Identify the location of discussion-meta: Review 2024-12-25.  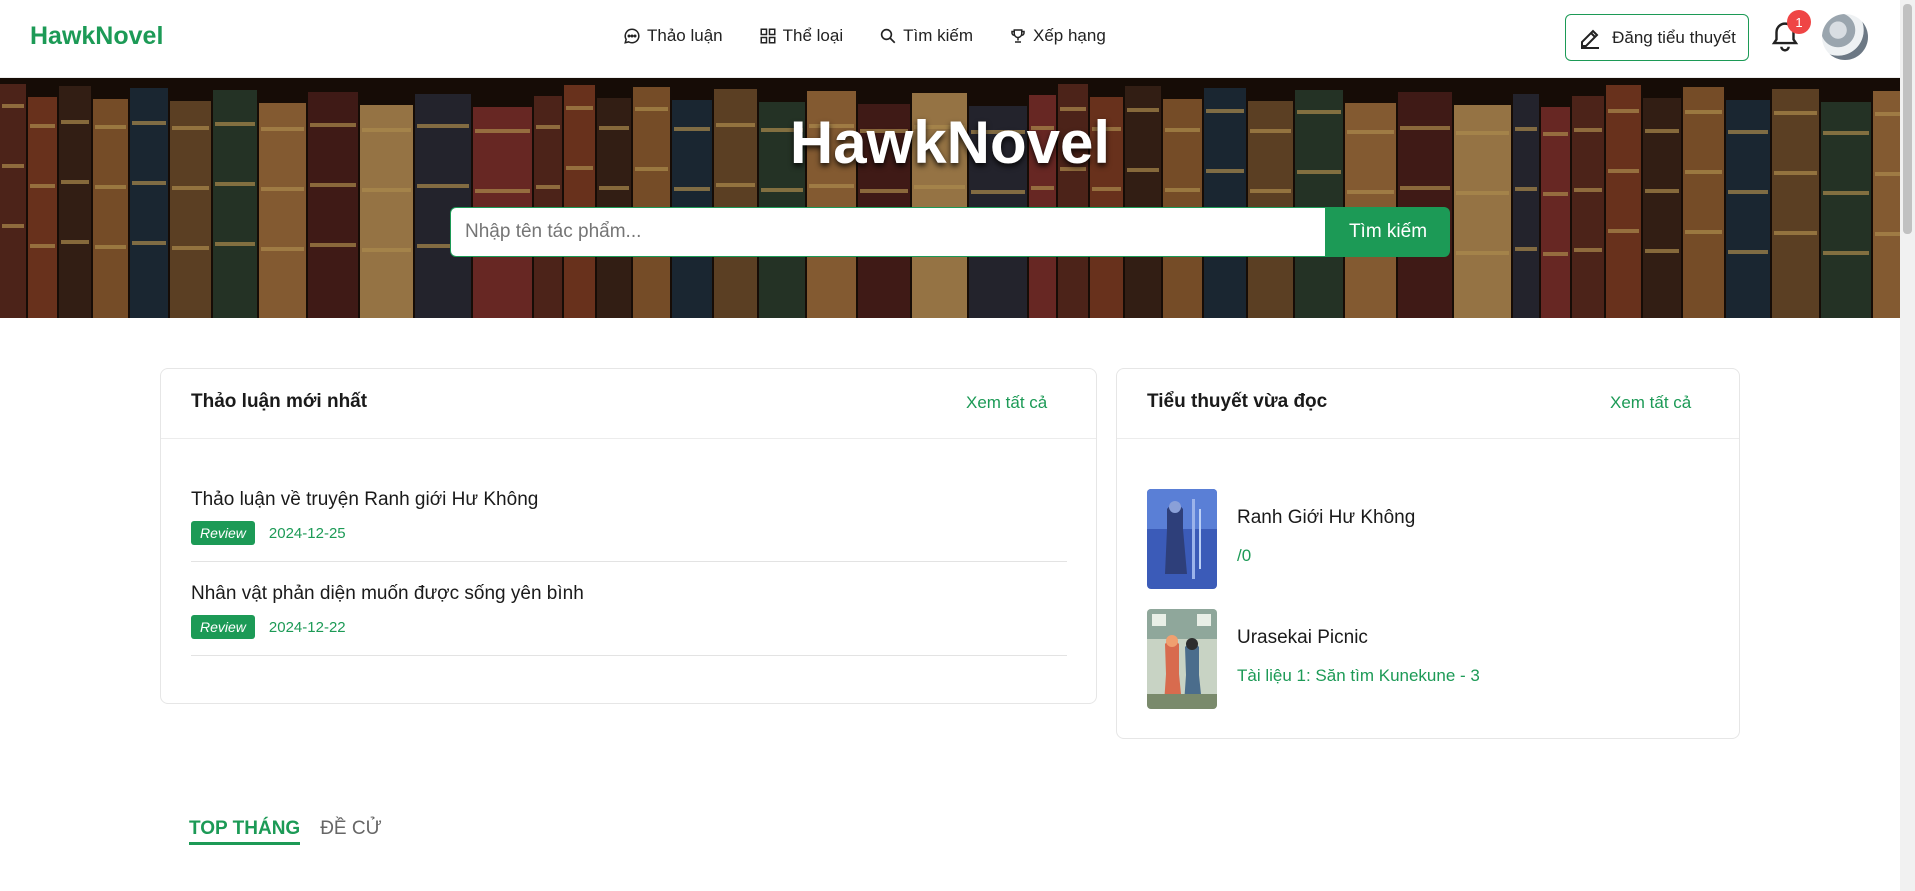
(629, 533).